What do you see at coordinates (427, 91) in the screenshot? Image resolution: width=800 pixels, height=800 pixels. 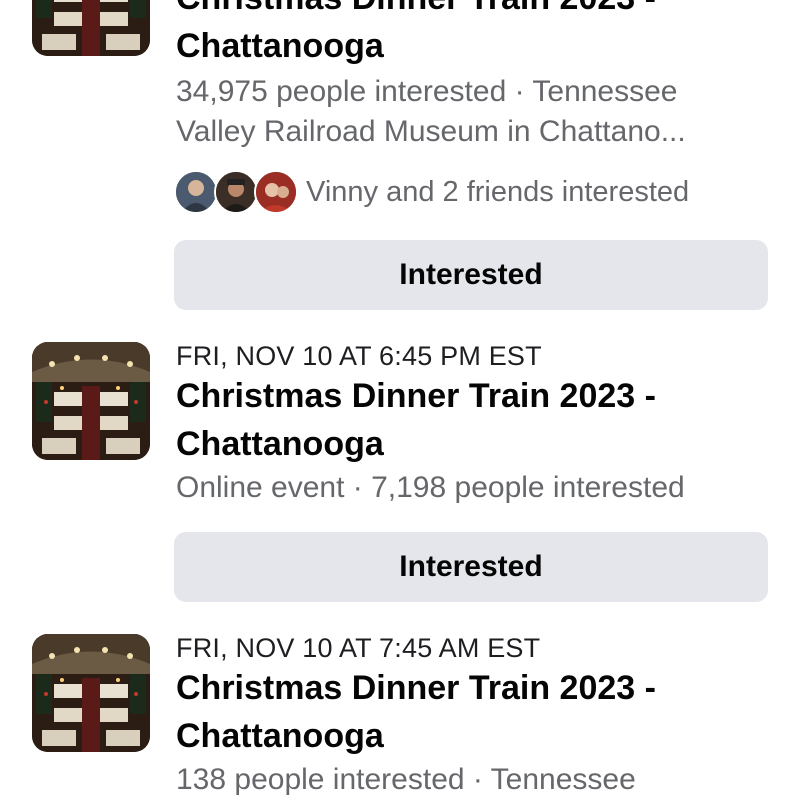 I see `event-meta-line1: 34,975 people interested · Tennessee` at bounding box center [427, 91].